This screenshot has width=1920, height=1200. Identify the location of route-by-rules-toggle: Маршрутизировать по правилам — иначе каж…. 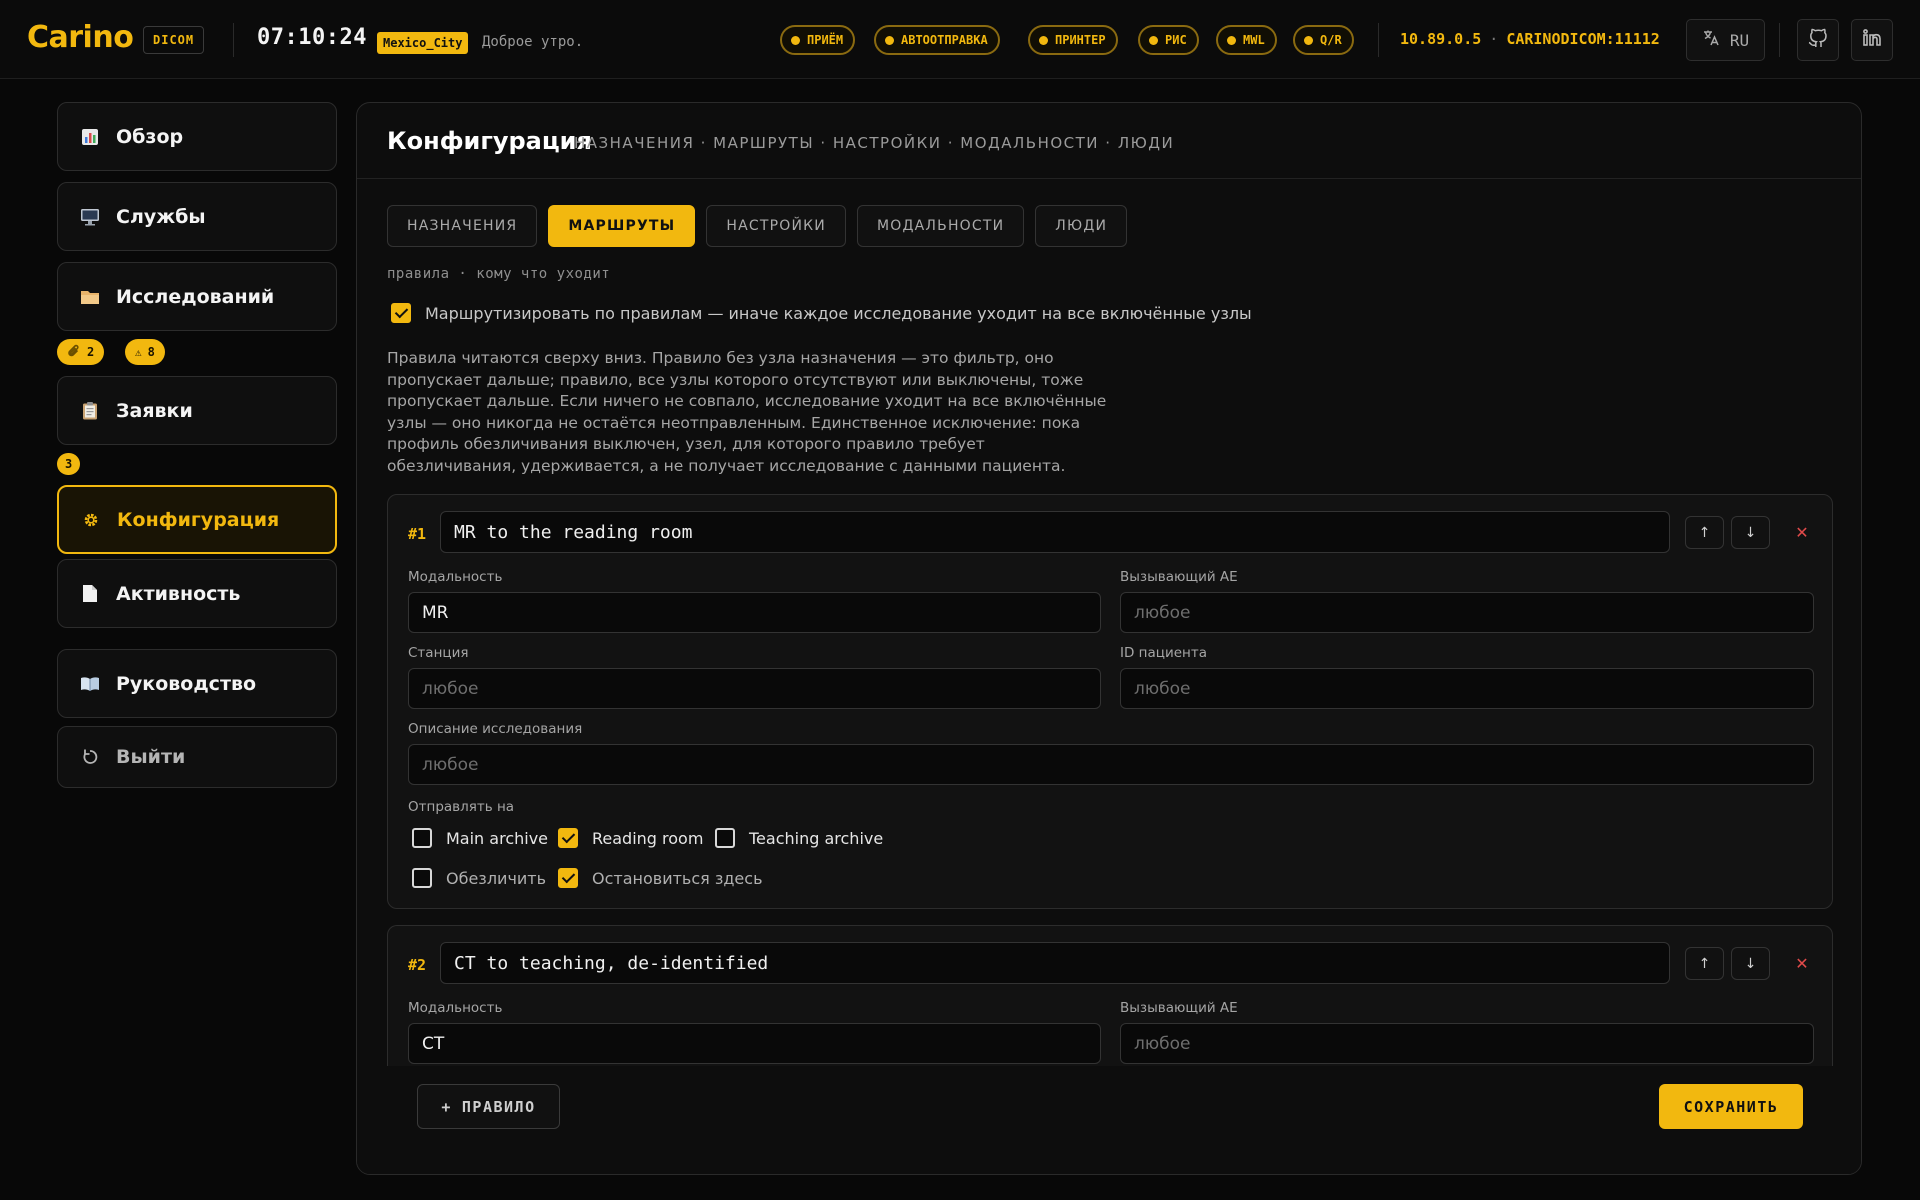
(821, 313).